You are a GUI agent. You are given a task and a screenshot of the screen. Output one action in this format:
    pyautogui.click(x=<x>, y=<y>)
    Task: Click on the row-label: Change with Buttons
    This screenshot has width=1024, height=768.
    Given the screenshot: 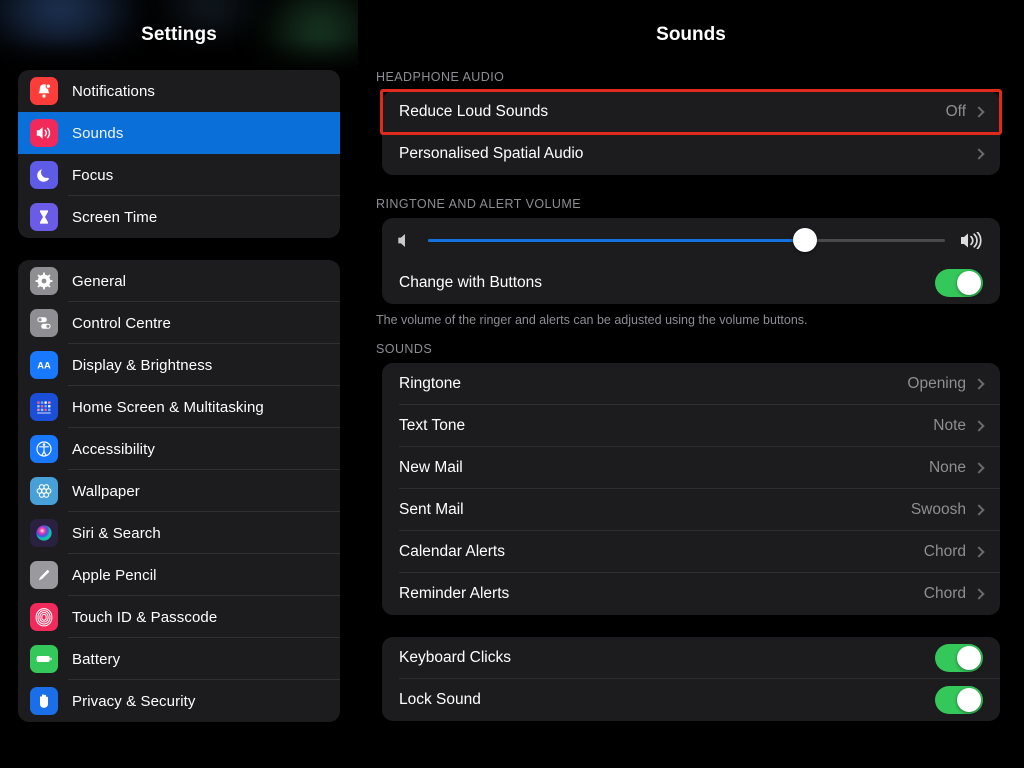 What is the action you would take?
    pyautogui.click(x=471, y=282)
    